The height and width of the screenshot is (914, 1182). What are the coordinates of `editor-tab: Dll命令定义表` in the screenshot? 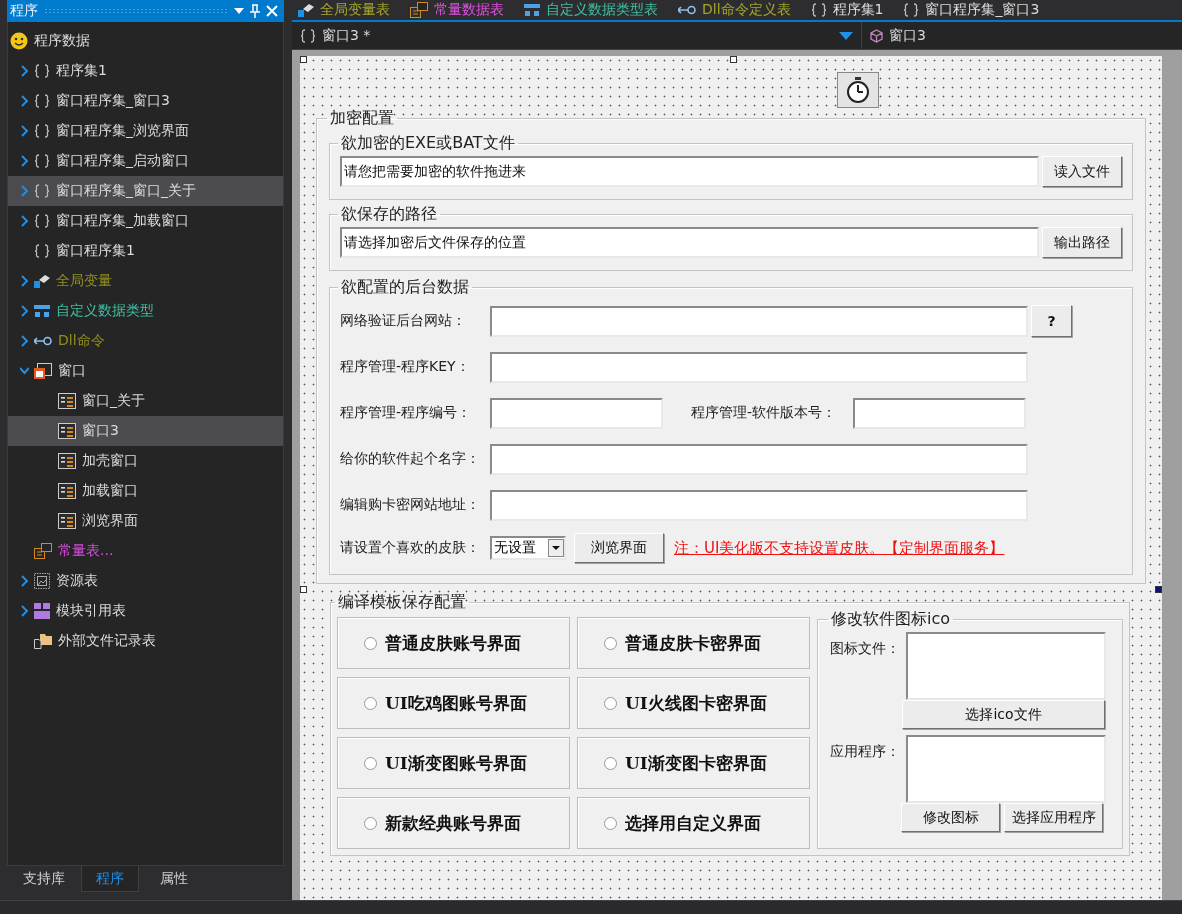 It's located at (738, 10).